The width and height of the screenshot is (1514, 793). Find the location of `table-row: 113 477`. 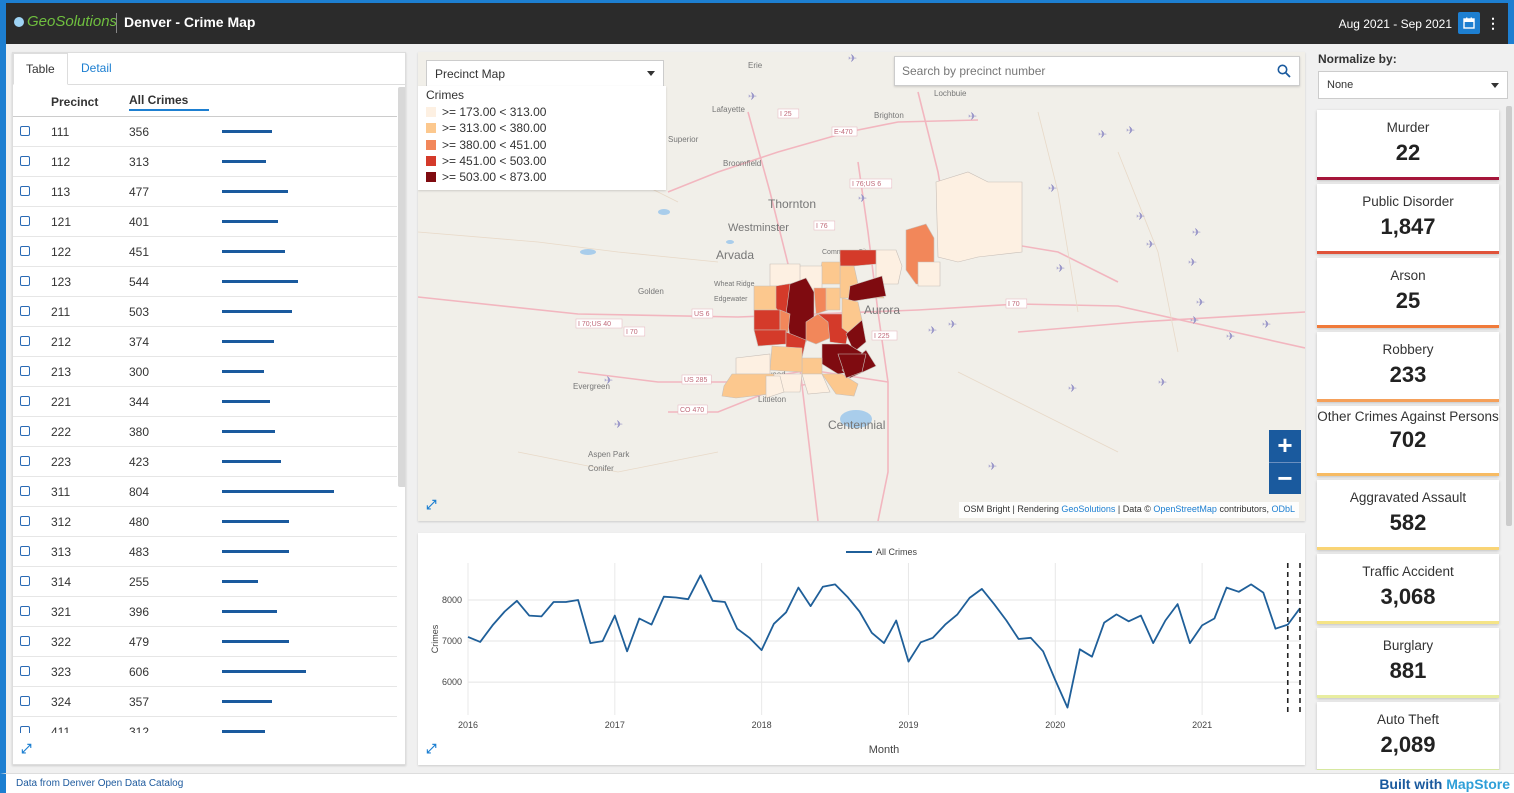

table-row: 113 477 is located at coordinates (205, 192).